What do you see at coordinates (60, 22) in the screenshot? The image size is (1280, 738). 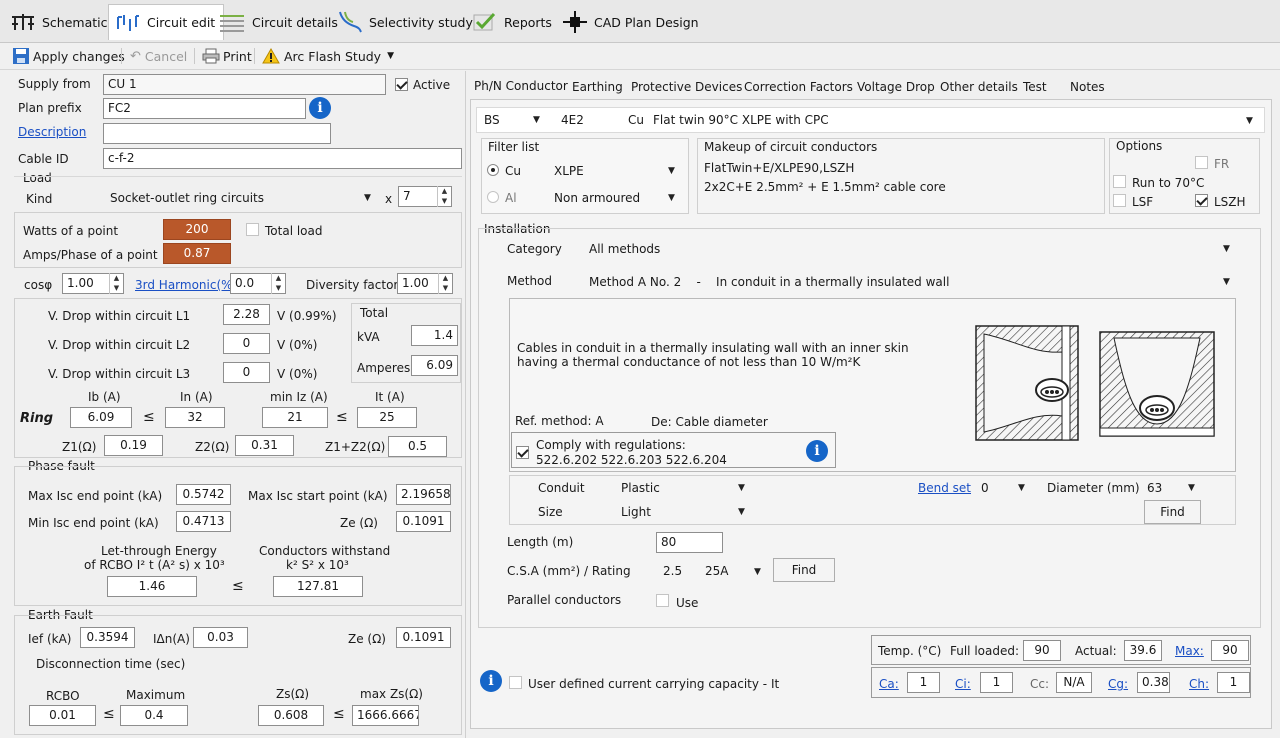 I see `tab-schematic: Schematic` at bounding box center [60, 22].